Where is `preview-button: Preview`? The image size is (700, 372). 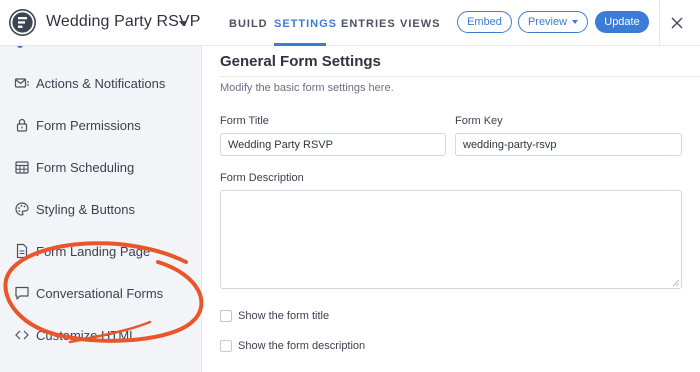
preview-button: Preview is located at coordinates (553, 22).